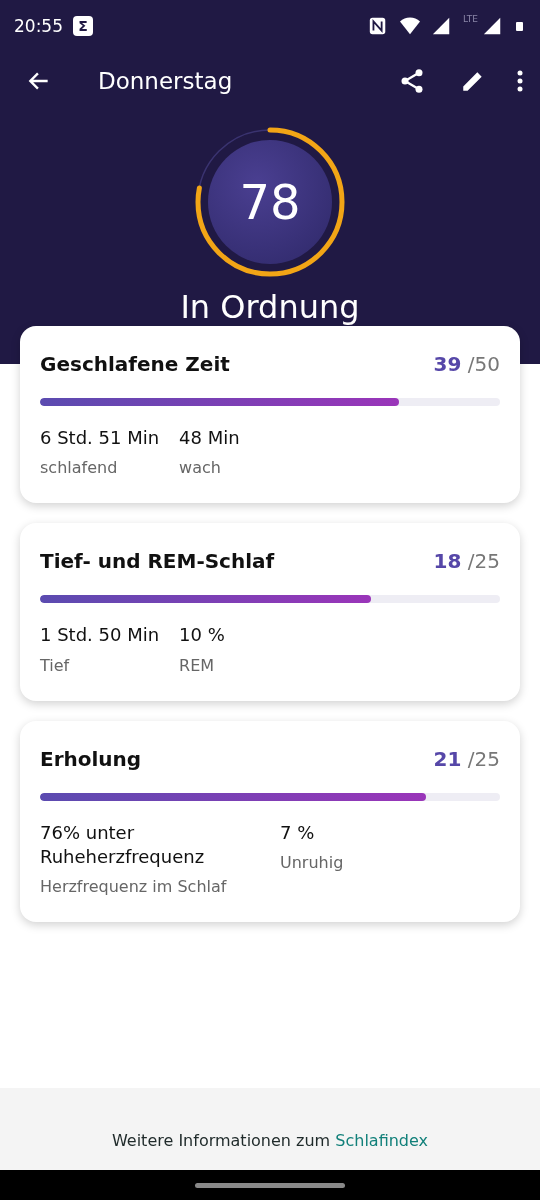 This screenshot has height=1200, width=540. I want to click on score-card: Geschlafene Zeit 39 /50 6 Std. 51 Min schlafend 48 Min wach, so click(270, 415).